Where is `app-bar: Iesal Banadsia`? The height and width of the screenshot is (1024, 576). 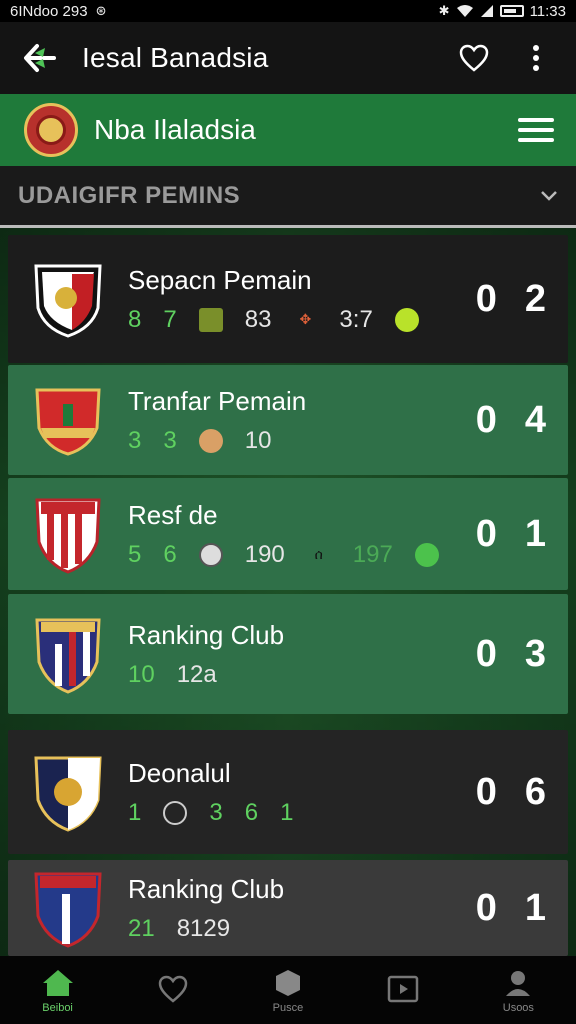
app-bar: Iesal Banadsia is located at coordinates (288, 58).